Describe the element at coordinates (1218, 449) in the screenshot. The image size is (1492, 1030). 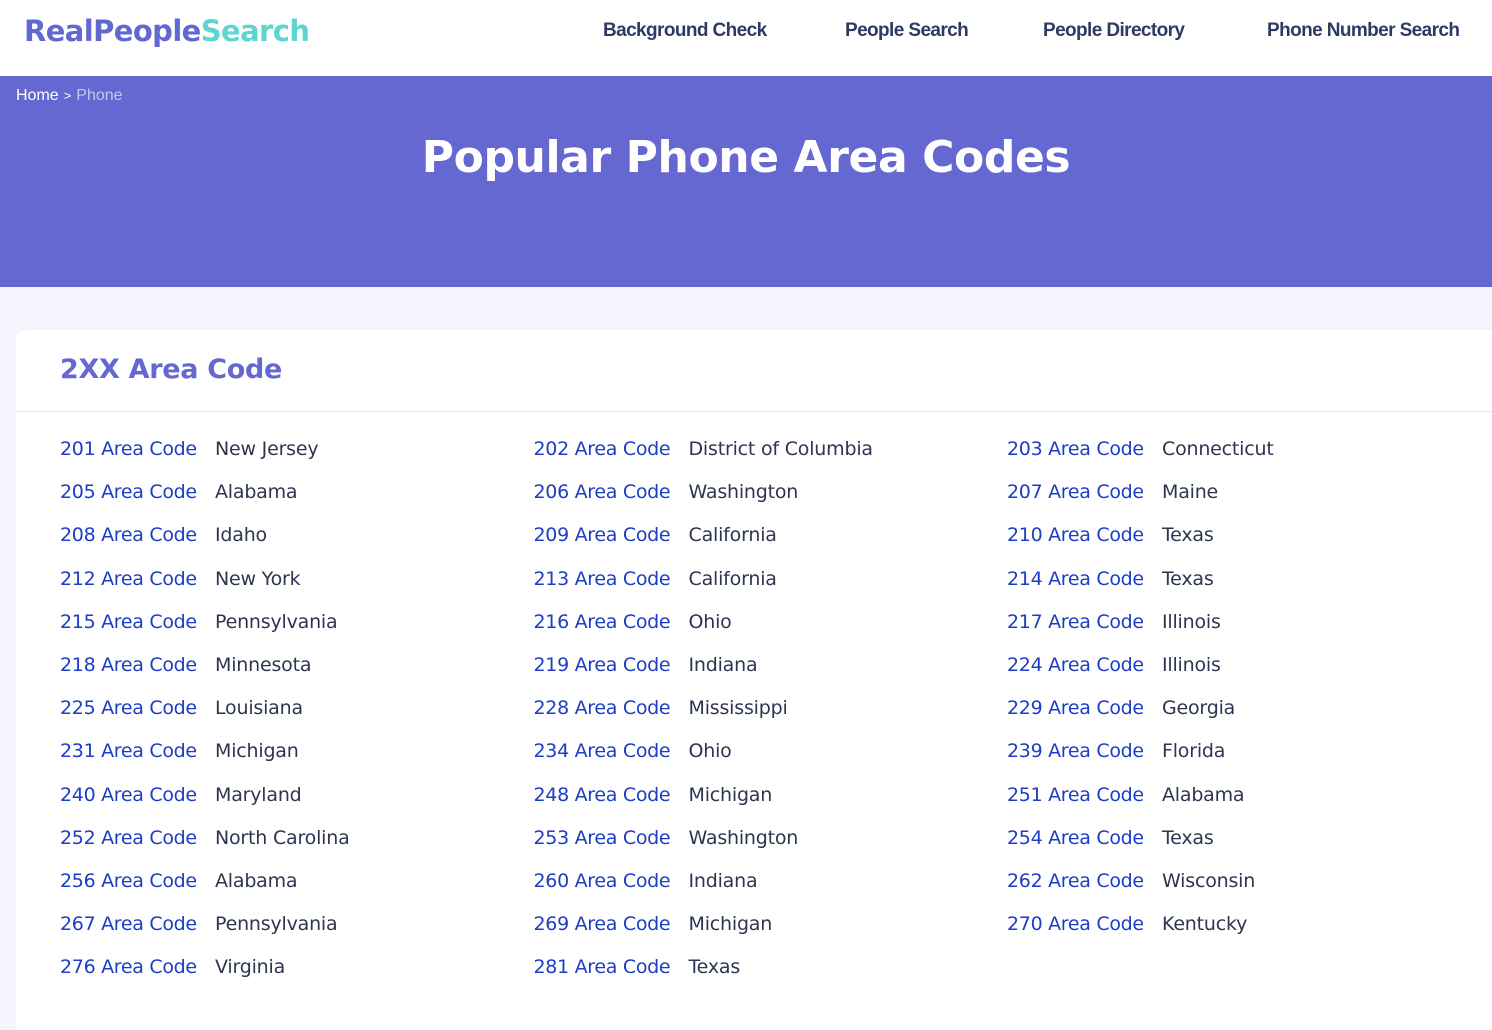
I see `area-code-state: Connecticut` at that location.